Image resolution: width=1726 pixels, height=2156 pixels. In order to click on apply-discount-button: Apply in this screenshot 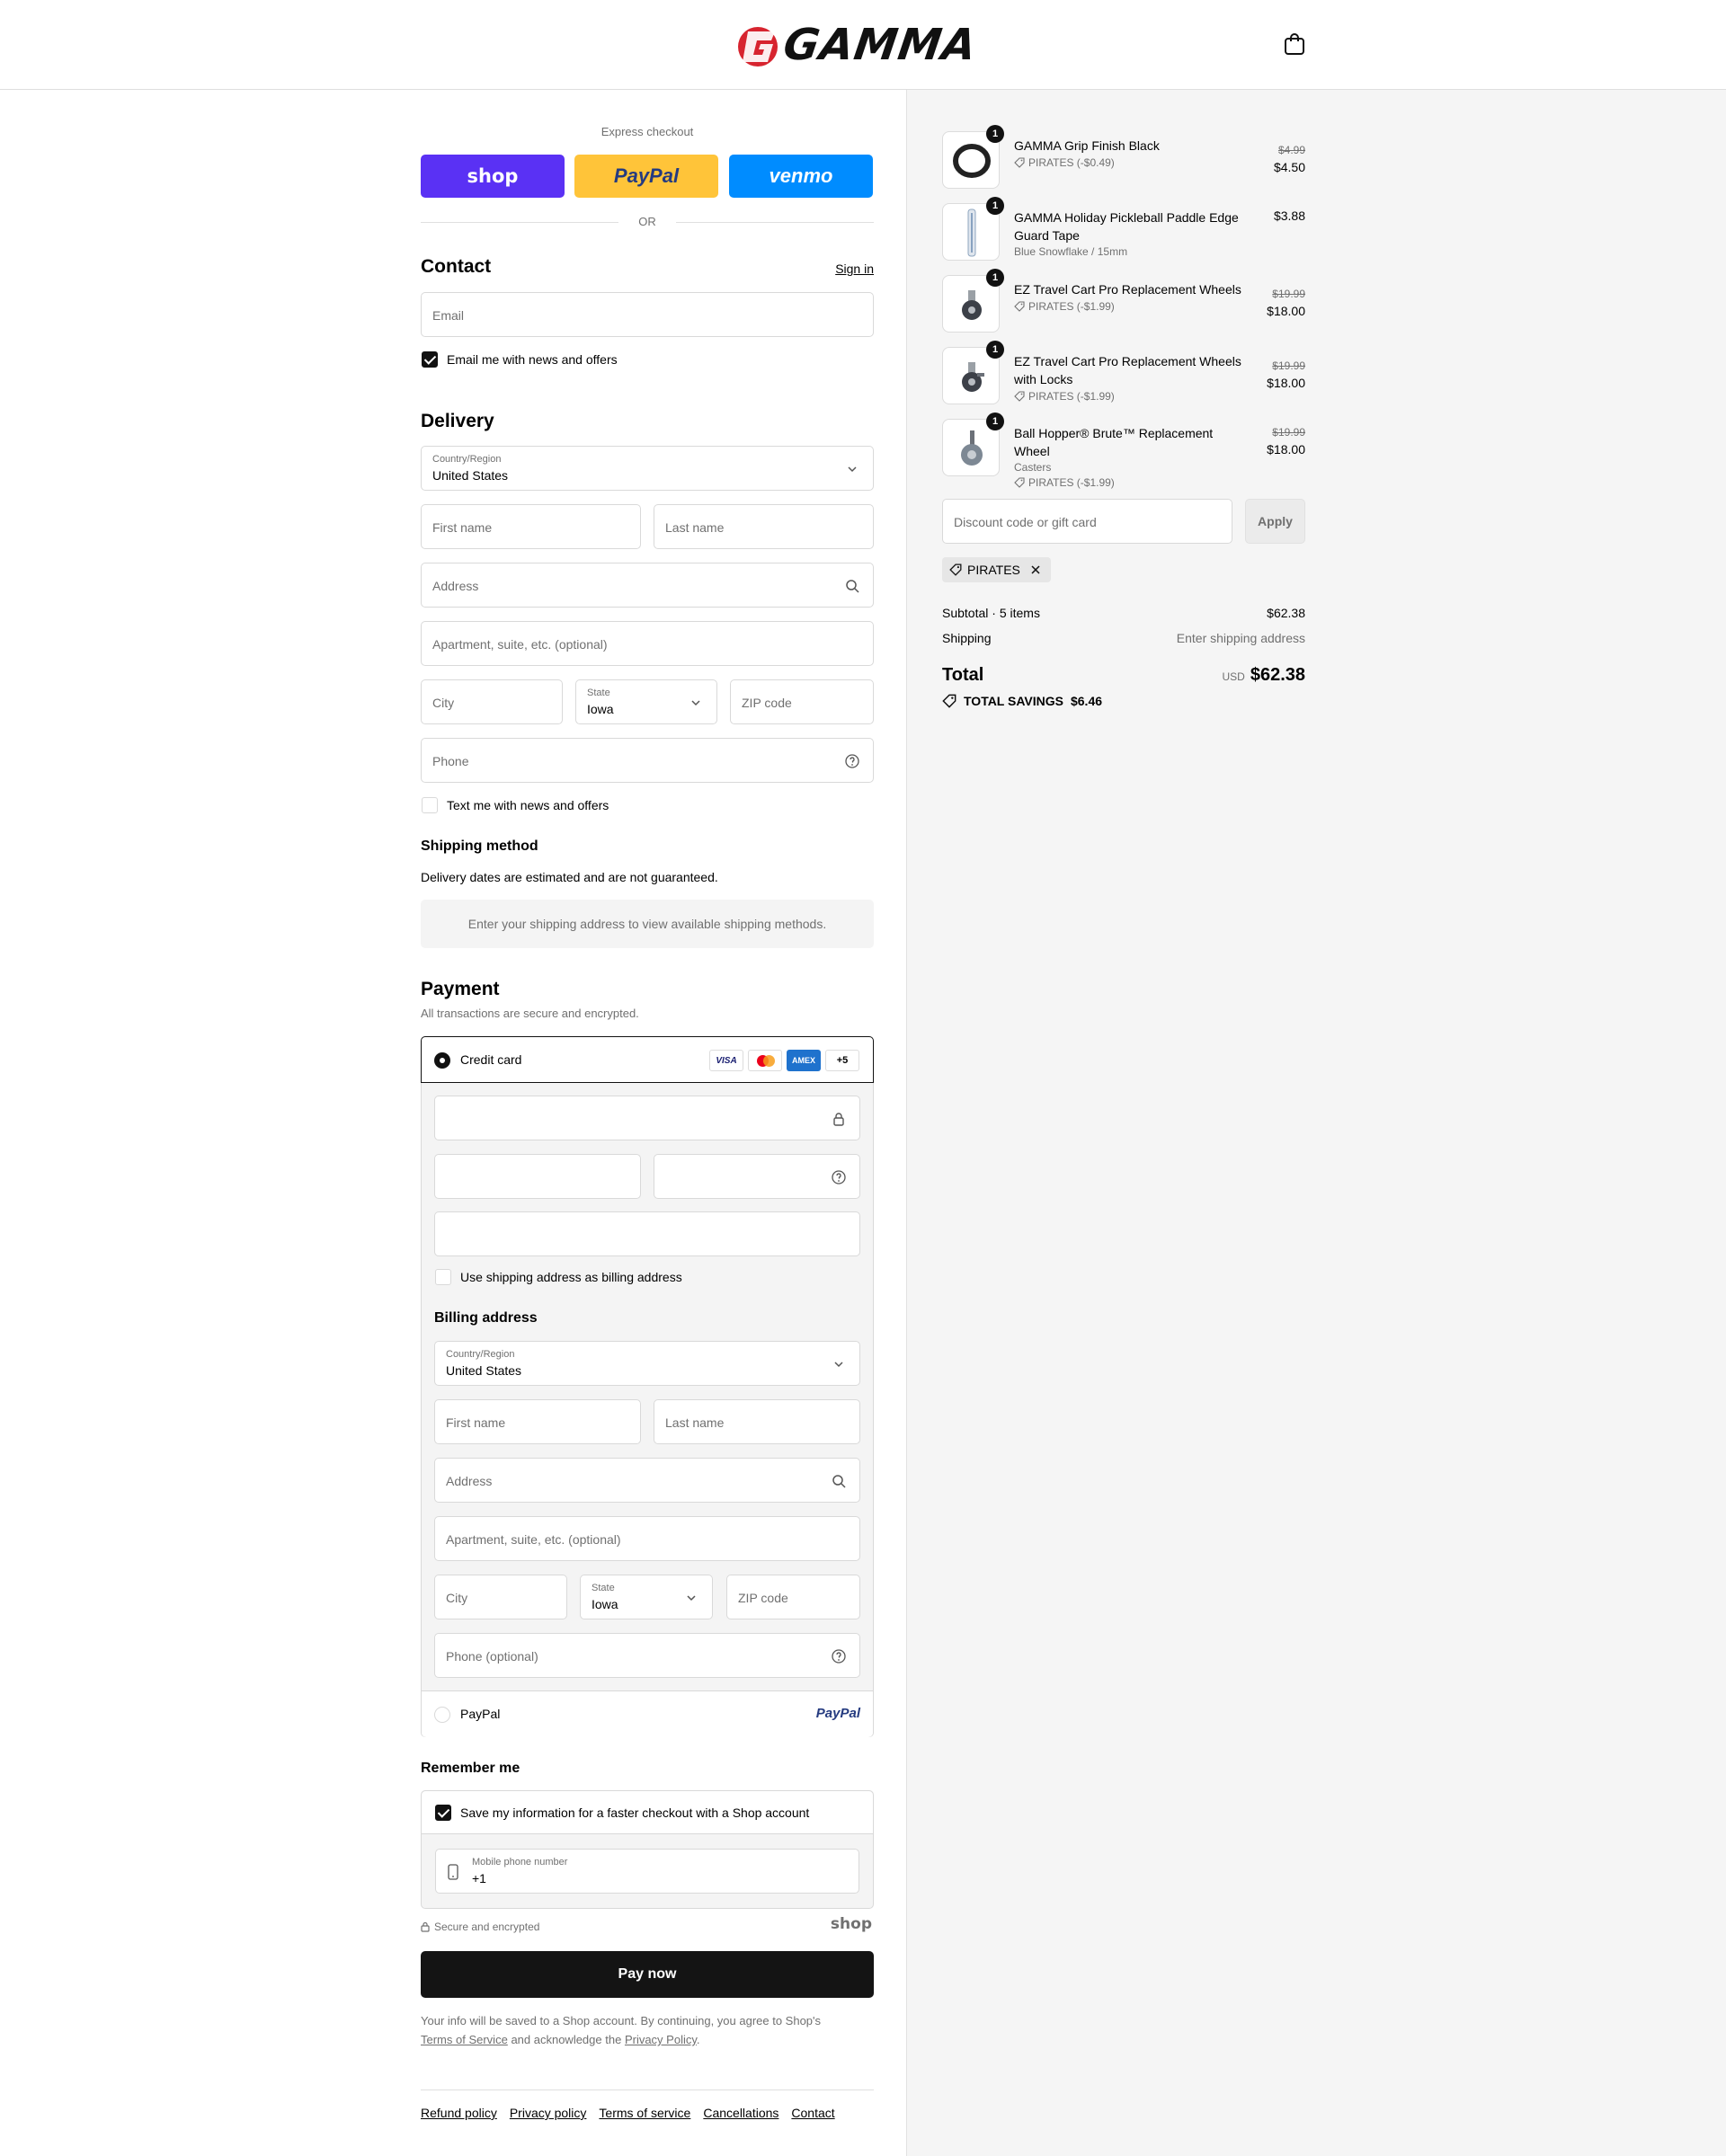, I will do `click(1275, 521)`.